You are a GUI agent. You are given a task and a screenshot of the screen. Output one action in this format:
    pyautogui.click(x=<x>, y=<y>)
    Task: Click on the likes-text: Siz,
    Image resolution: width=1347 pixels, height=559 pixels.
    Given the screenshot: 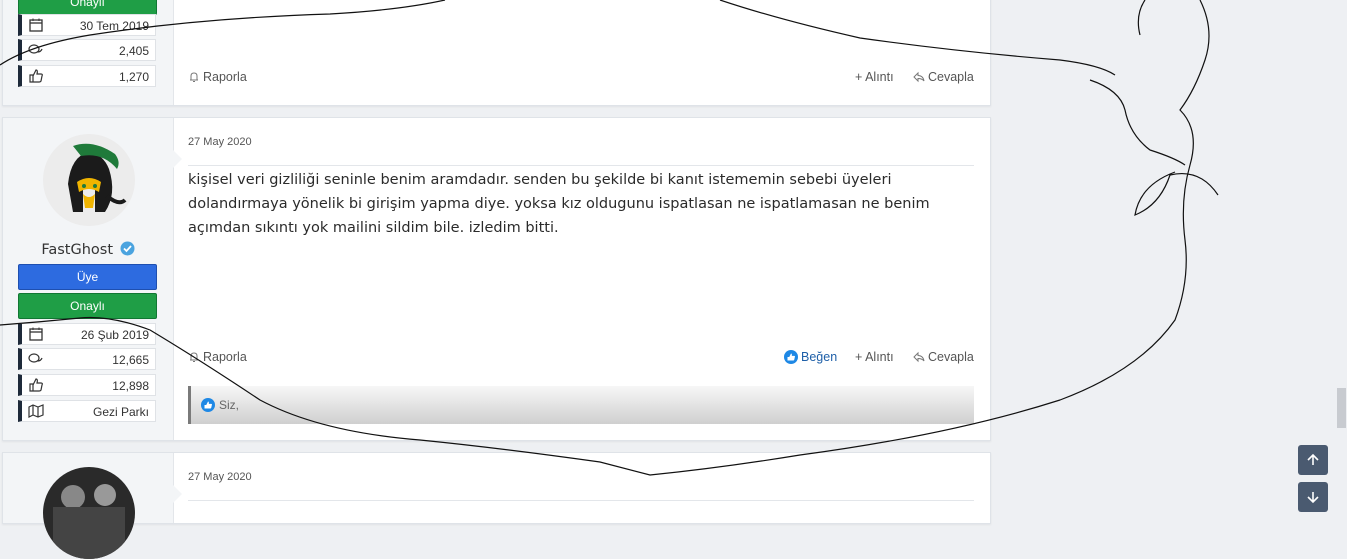 What is the action you would take?
    pyautogui.click(x=229, y=405)
    